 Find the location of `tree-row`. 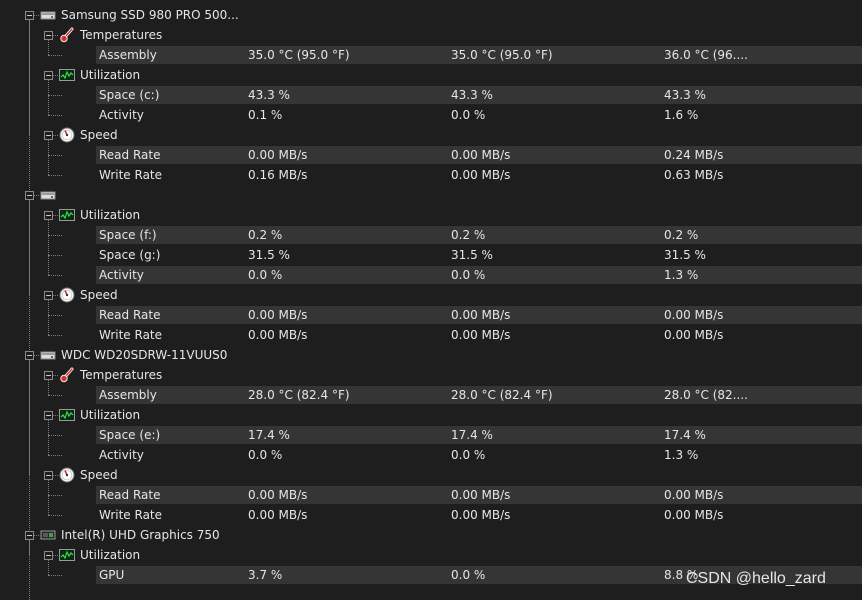

tree-row is located at coordinates (431, 195).